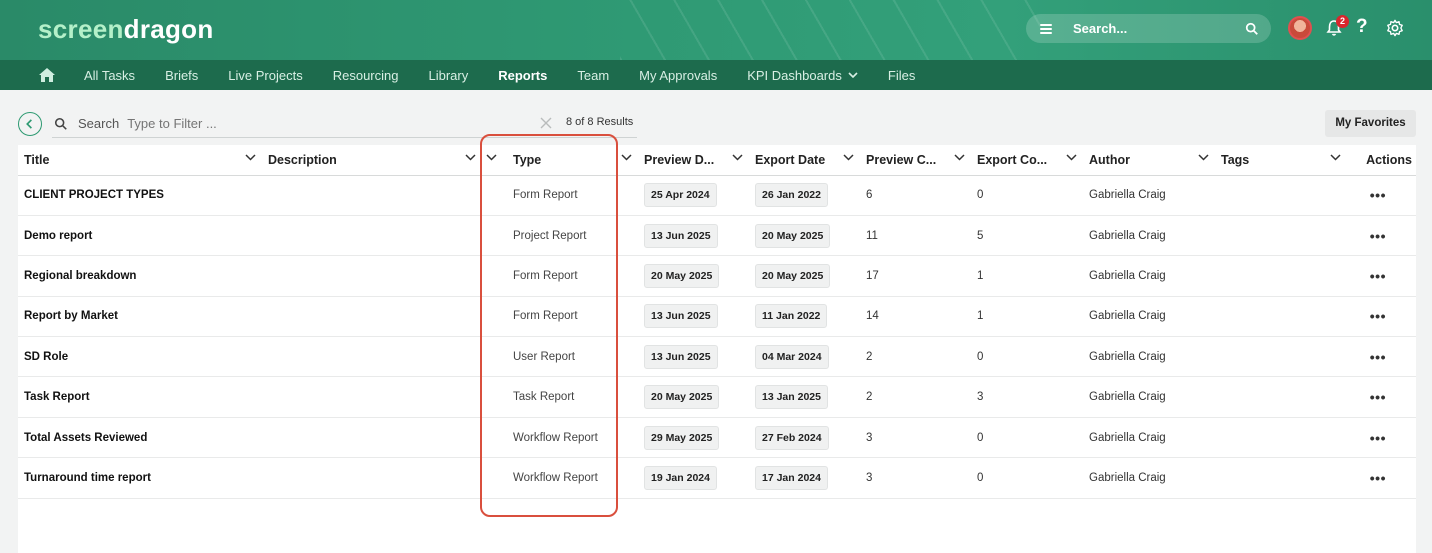 This screenshot has height=553, width=1432. What do you see at coordinates (802, 75) in the screenshot?
I see `nav-kpi-dashboards: KPI Dashboards` at bounding box center [802, 75].